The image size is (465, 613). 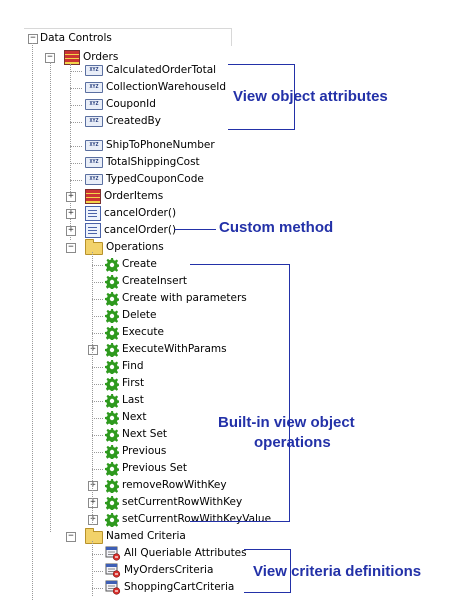 I want to click on tree-node-operations-label: Operations, so click(x=135, y=247).